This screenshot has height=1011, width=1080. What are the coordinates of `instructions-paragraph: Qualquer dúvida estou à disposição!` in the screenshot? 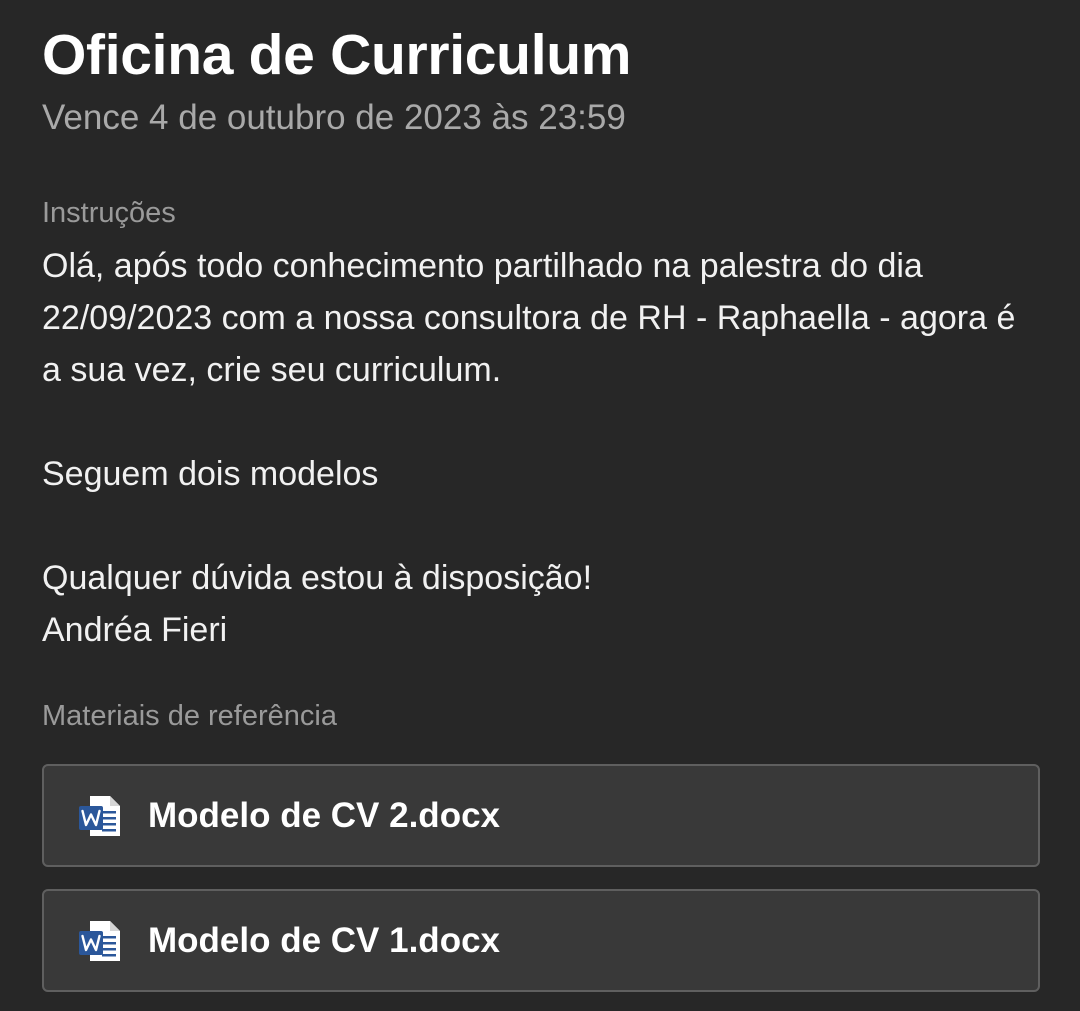 It's located at (317, 578).